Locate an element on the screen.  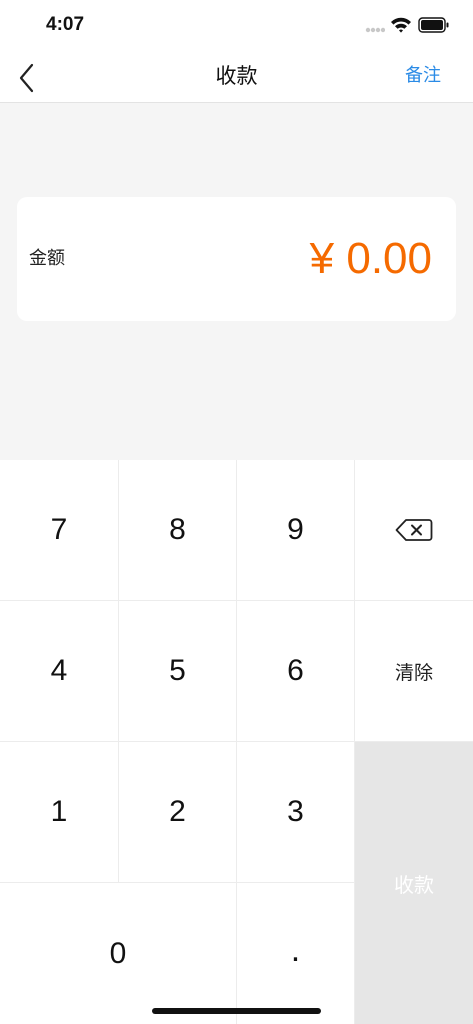
signal-icon is located at coordinates (375, 30).